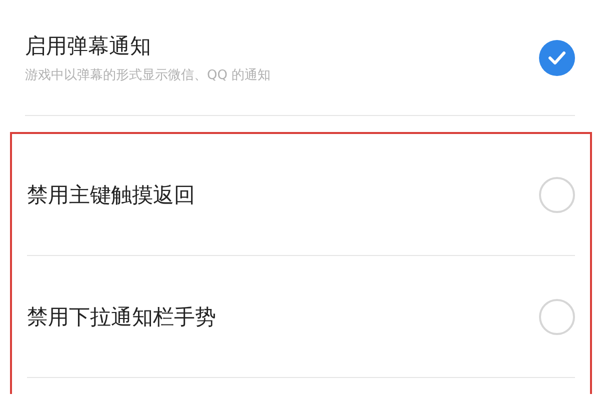  Describe the element at coordinates (111, 195) in the screenshot. I see `setting-title: 禁用主键触摸返回` at that location.